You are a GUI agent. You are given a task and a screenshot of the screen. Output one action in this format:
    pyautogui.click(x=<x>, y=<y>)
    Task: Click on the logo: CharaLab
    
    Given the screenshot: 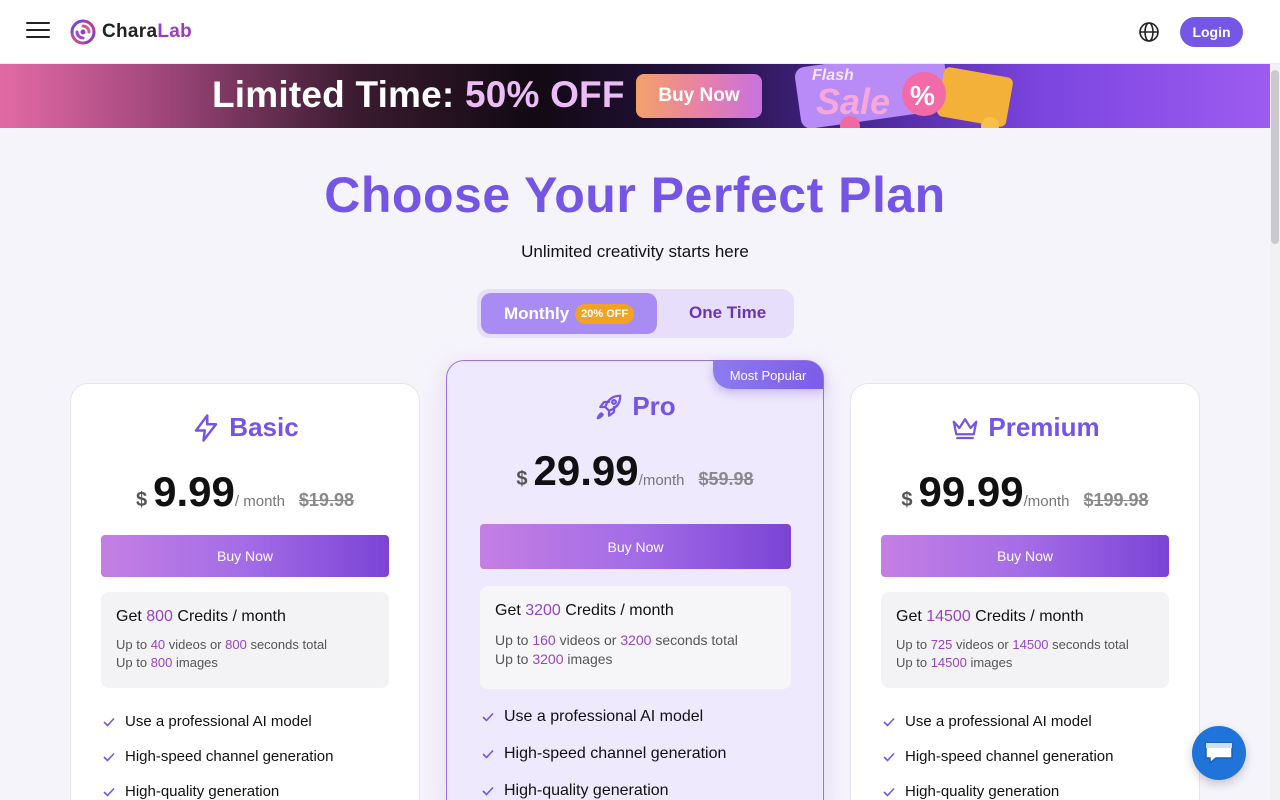 What is the action you would take?
    pyautogui.click(x=130, y=32)
    